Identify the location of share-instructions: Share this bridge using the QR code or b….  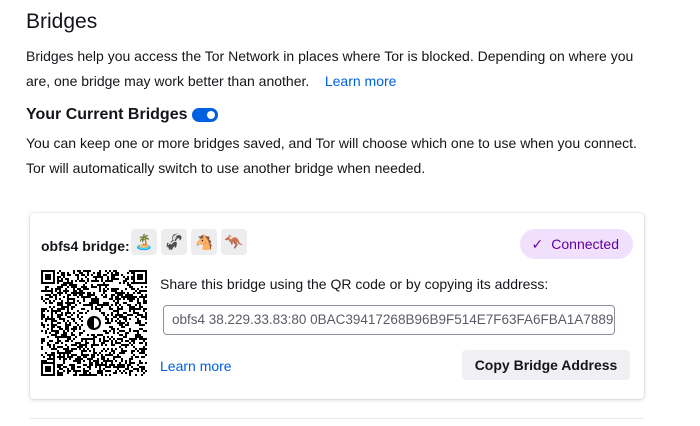
(354, 284).